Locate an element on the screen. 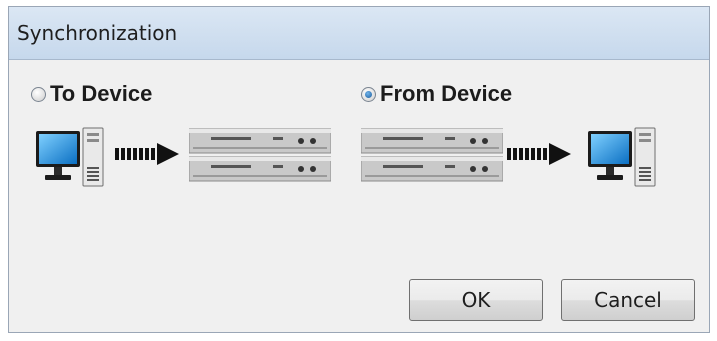  to-device-option: To Device is located at coordinates (91, 94).